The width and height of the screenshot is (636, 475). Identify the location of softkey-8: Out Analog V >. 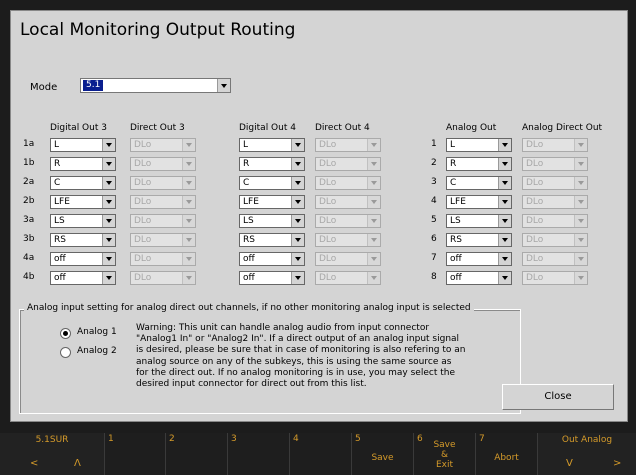
(587, 454).